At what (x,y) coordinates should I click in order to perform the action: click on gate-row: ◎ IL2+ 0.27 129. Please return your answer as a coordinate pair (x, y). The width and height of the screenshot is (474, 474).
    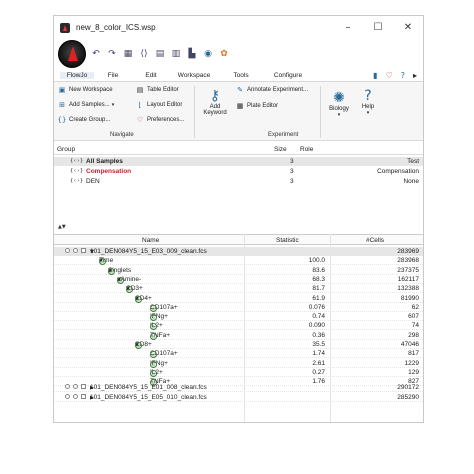
    Looking at the image, I should click on (238, 372).